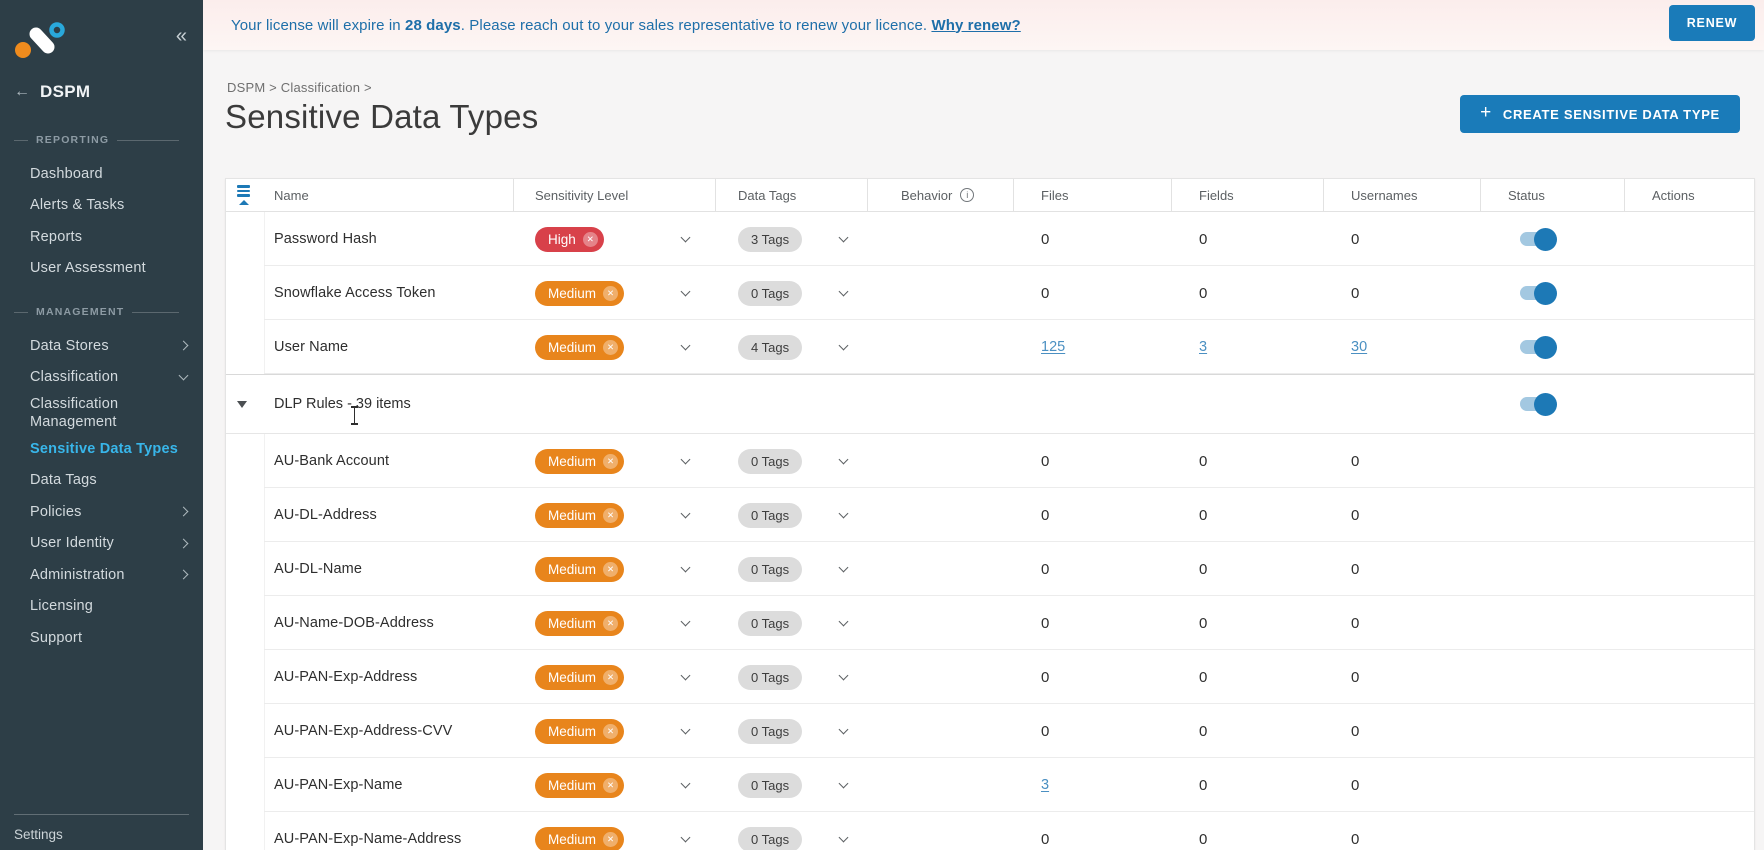 This screenshot has height=850, width=1764. Describe the element at coordinates (96, 312) in the screenshot. I see `nav-section-label: MANAGEMENT` at that location.